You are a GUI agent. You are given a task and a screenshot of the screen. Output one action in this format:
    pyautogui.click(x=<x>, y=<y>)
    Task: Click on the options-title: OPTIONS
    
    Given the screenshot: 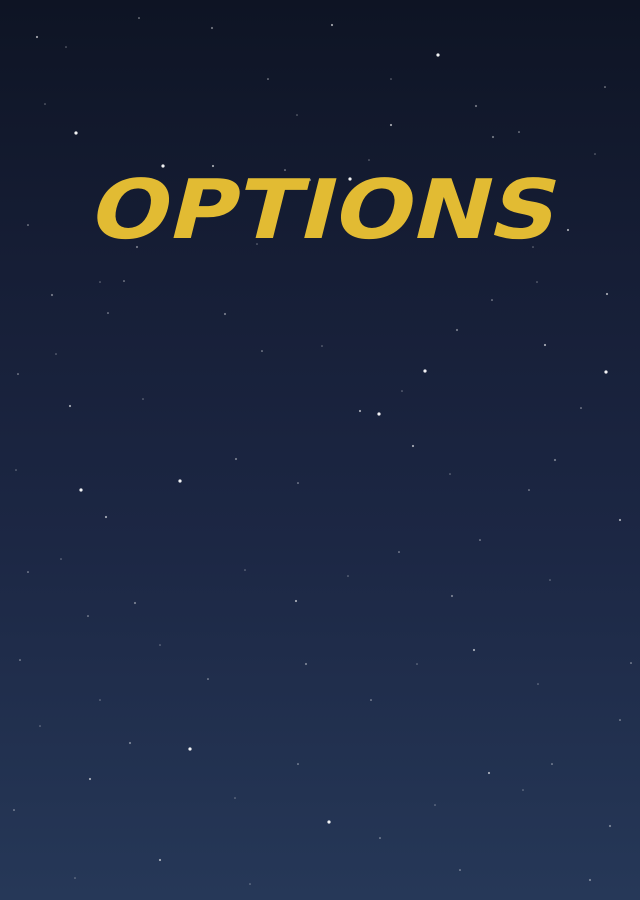 What is the action you would take?
    pyautogui.click(x=321, y=210)
    